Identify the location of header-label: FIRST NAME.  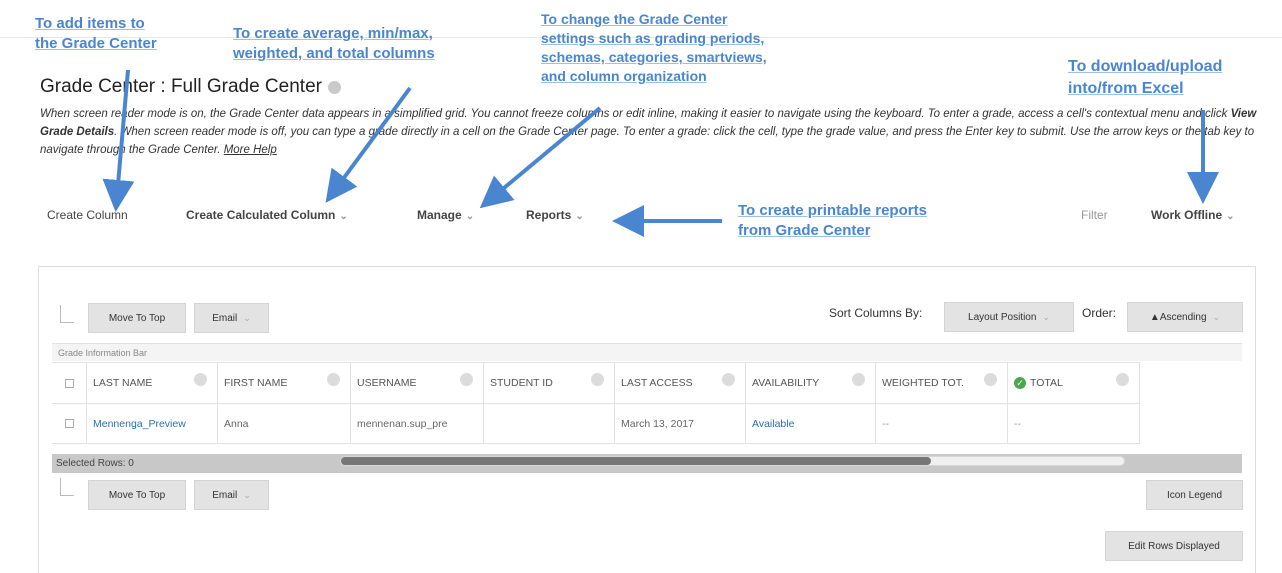
(256, 383).